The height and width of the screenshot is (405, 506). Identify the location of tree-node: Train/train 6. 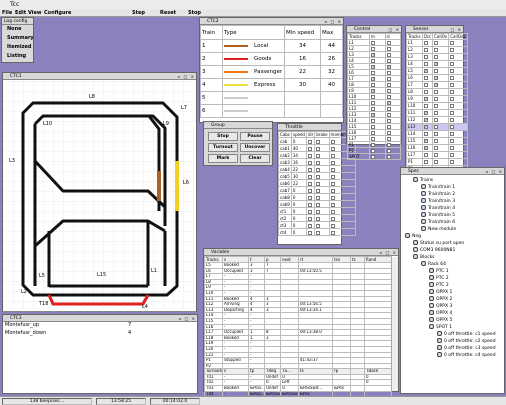
(452, 222).